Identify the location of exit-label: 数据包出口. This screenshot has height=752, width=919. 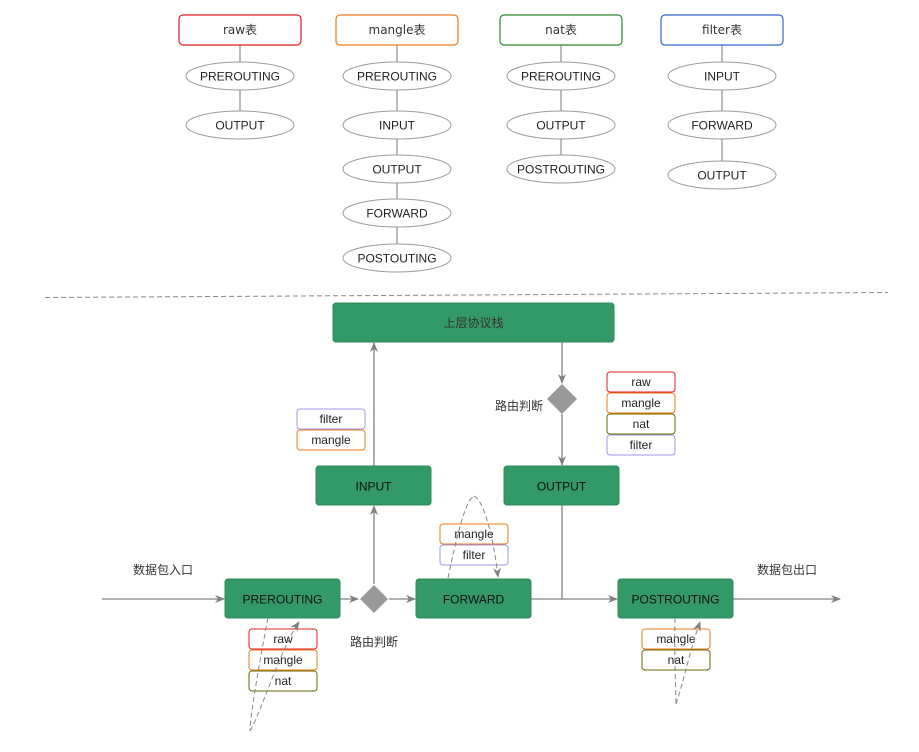
(787, 569).